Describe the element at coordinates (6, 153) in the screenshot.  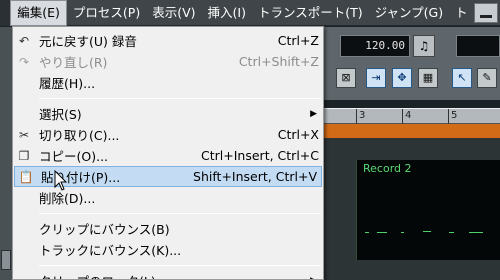
I see `left-panel-strip` at that location.